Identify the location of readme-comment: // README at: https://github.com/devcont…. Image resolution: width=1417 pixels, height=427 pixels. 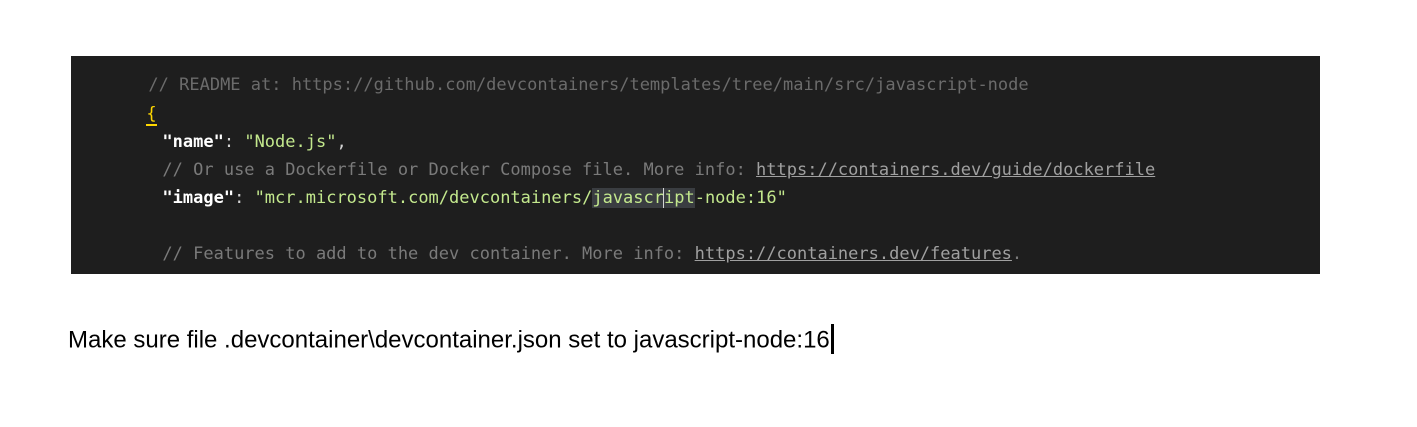
(588, 85).